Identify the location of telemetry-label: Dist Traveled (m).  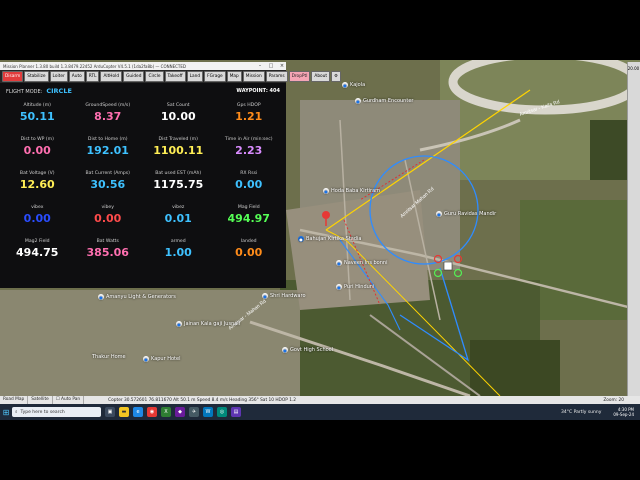
(178, 139).